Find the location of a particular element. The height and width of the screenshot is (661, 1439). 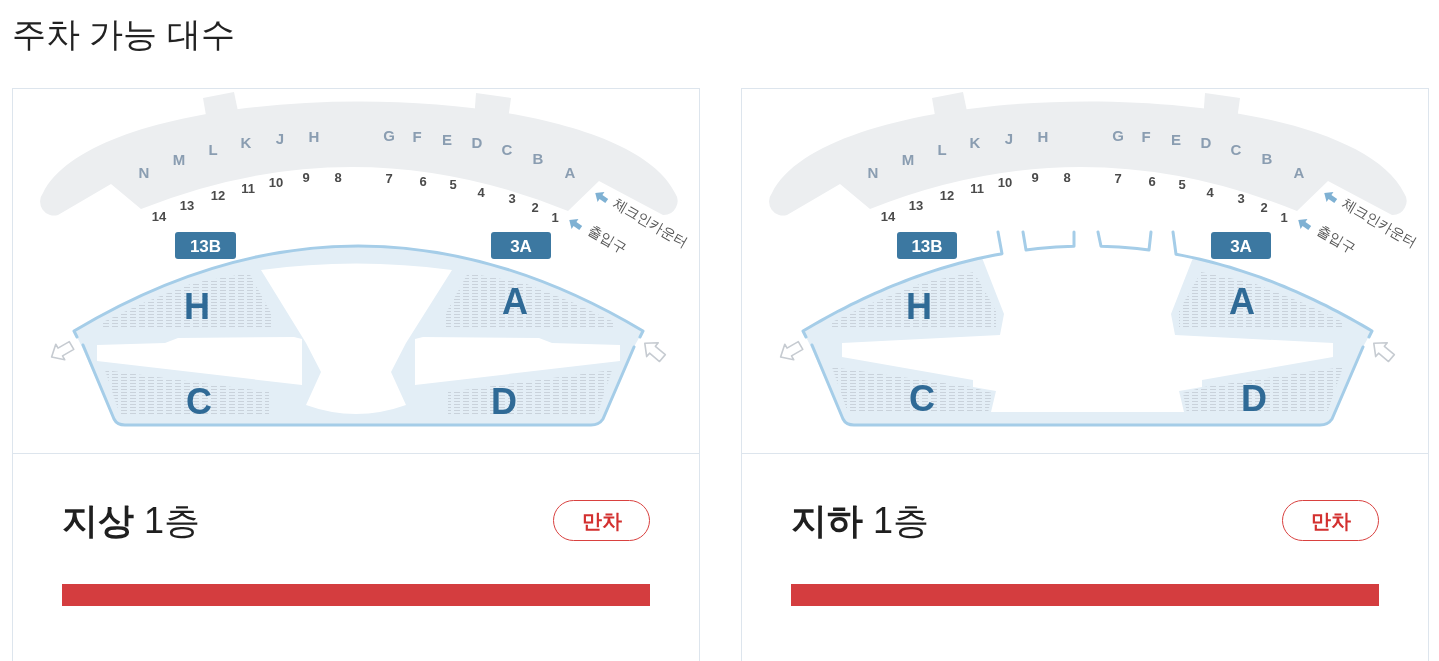

floor-name: 지하 1층 is located at coordinates (860, 520).